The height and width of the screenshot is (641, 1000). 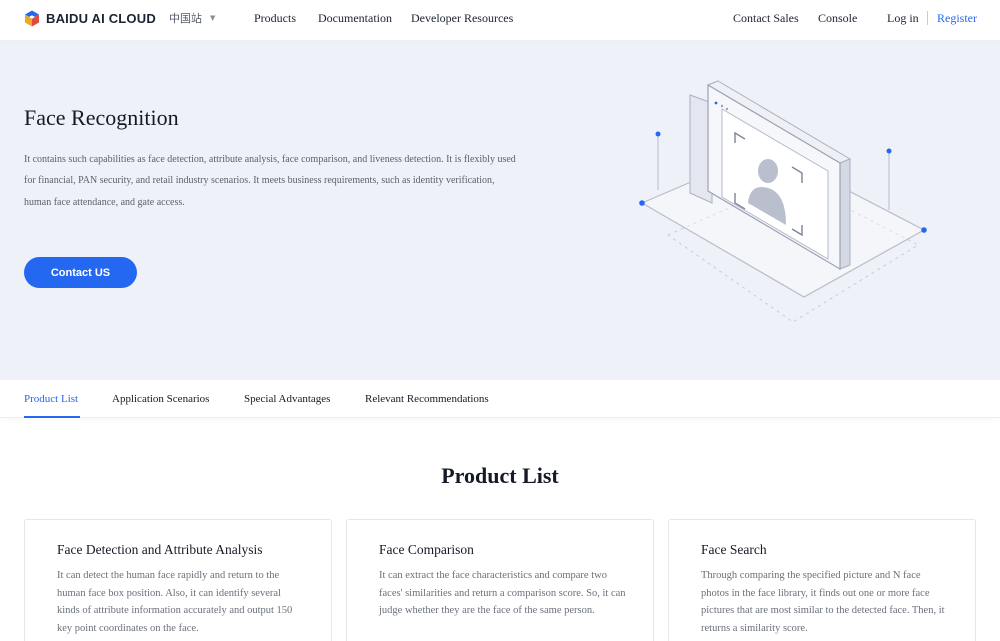 I want to click on nav-developer-resources: Developer Resources, so click(x=462, y=18).